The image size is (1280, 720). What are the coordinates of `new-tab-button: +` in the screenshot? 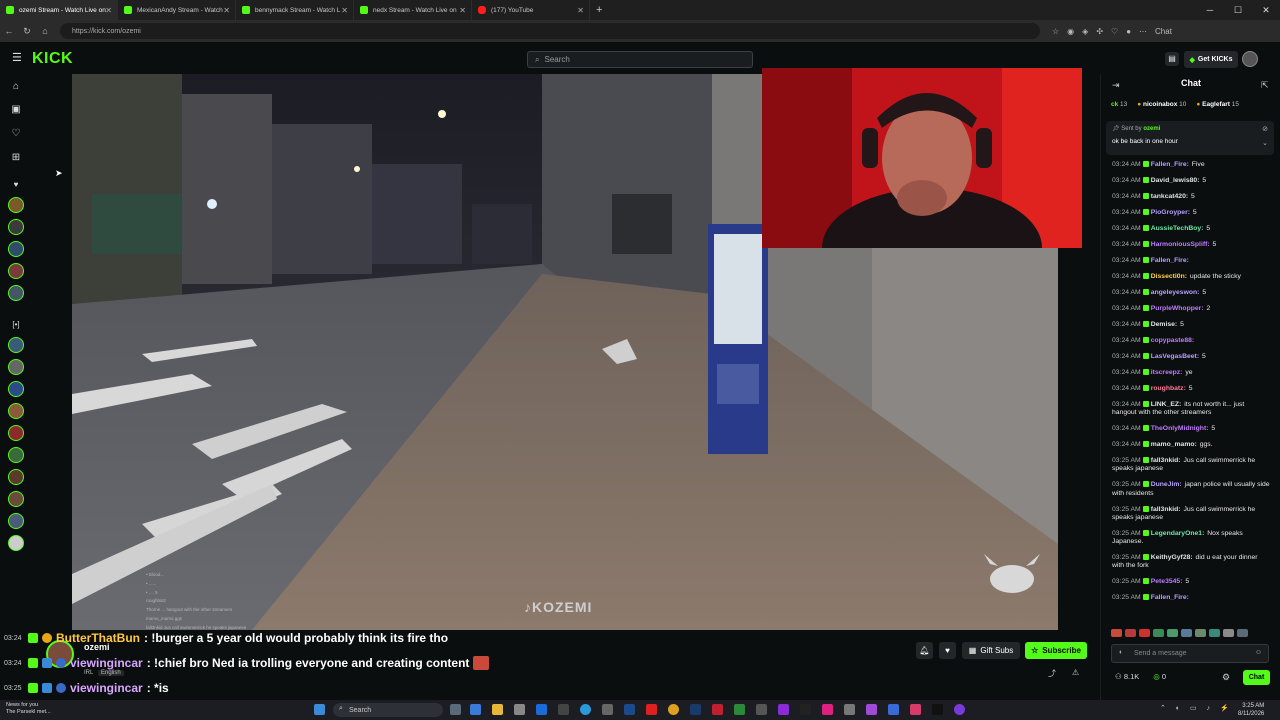 It's located at (600, 10).